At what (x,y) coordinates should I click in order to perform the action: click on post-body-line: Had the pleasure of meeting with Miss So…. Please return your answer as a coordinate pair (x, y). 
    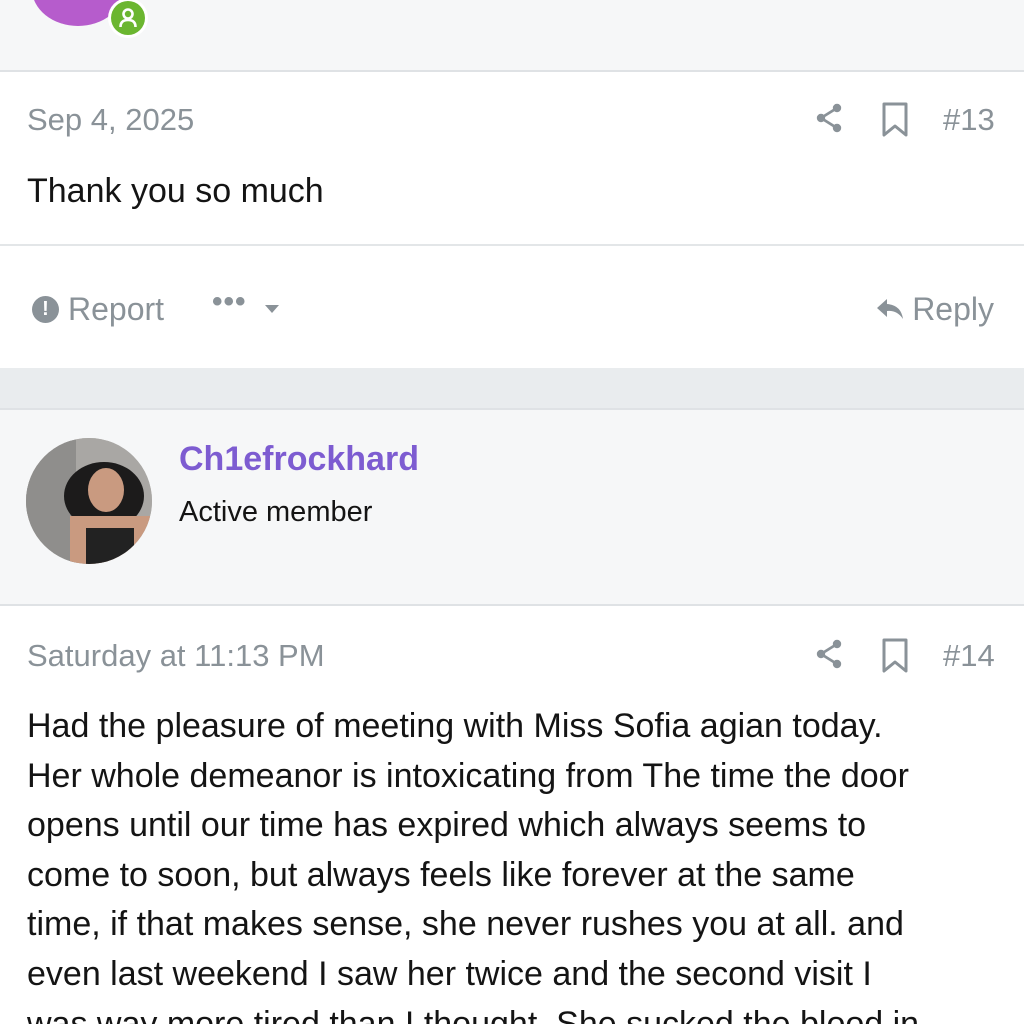
    Looking at the image, I should click on (455, 726).